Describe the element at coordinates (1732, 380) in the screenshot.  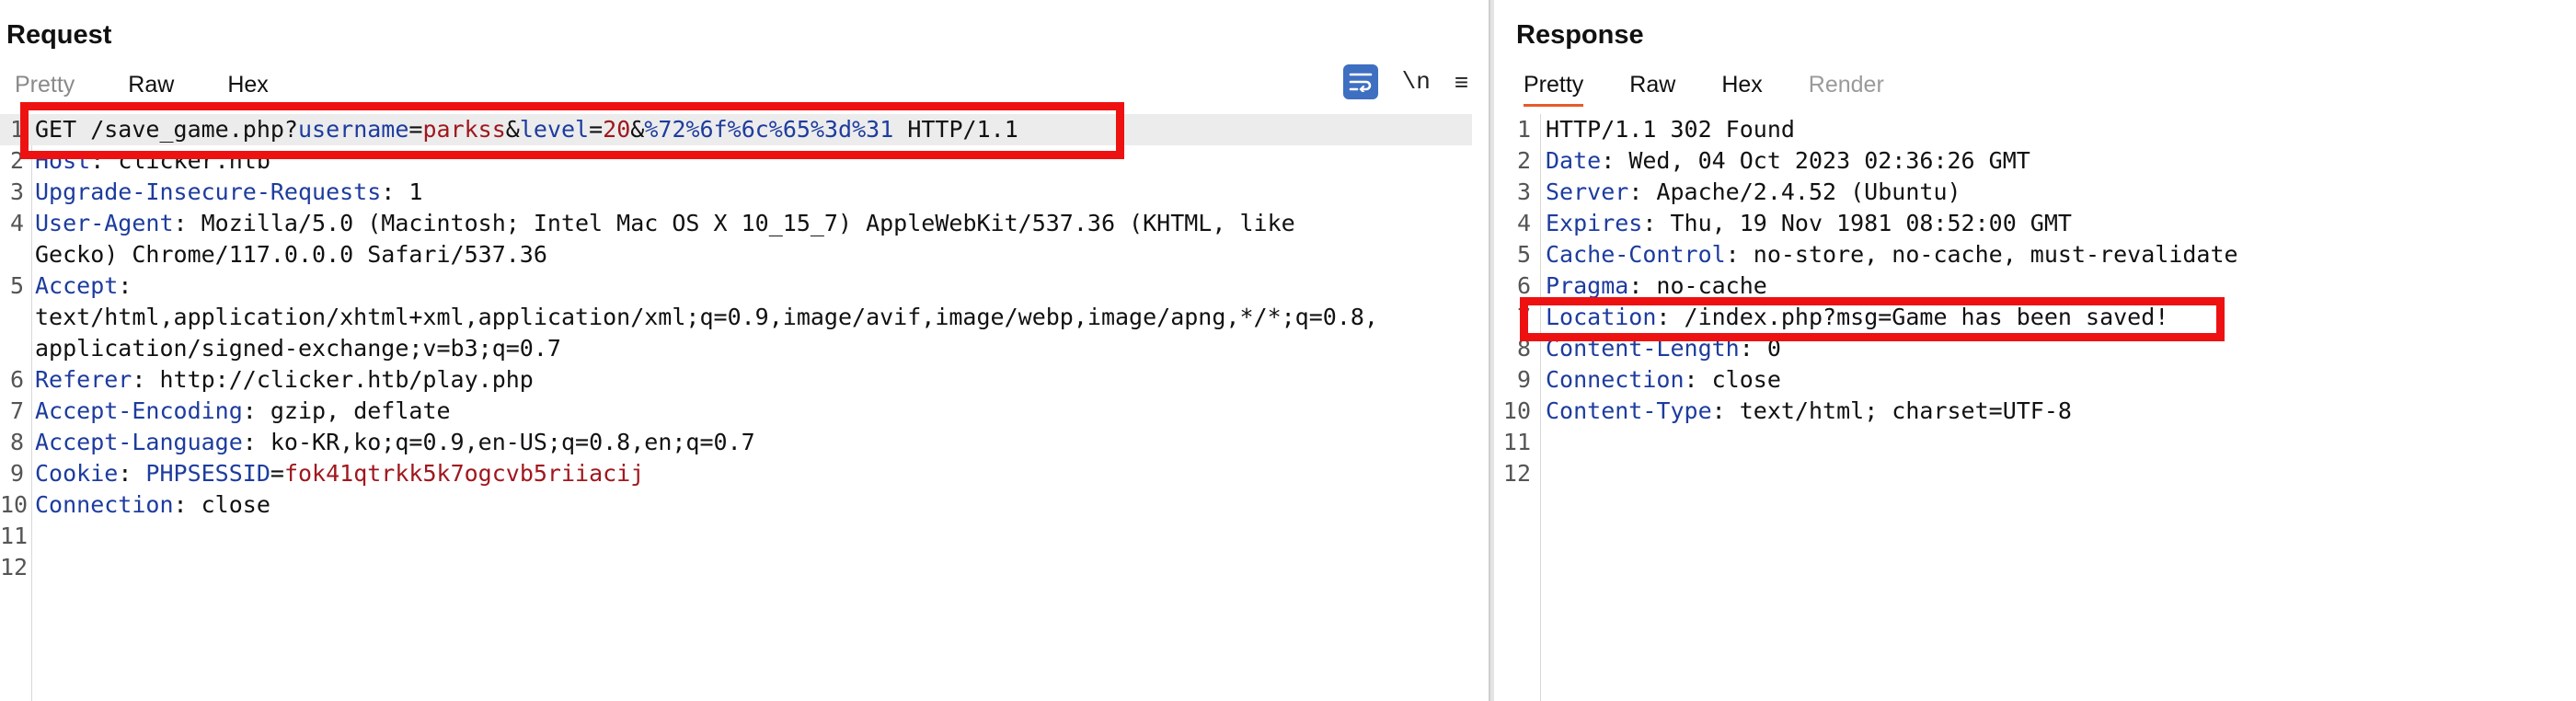
I see `token: : close` at that location.